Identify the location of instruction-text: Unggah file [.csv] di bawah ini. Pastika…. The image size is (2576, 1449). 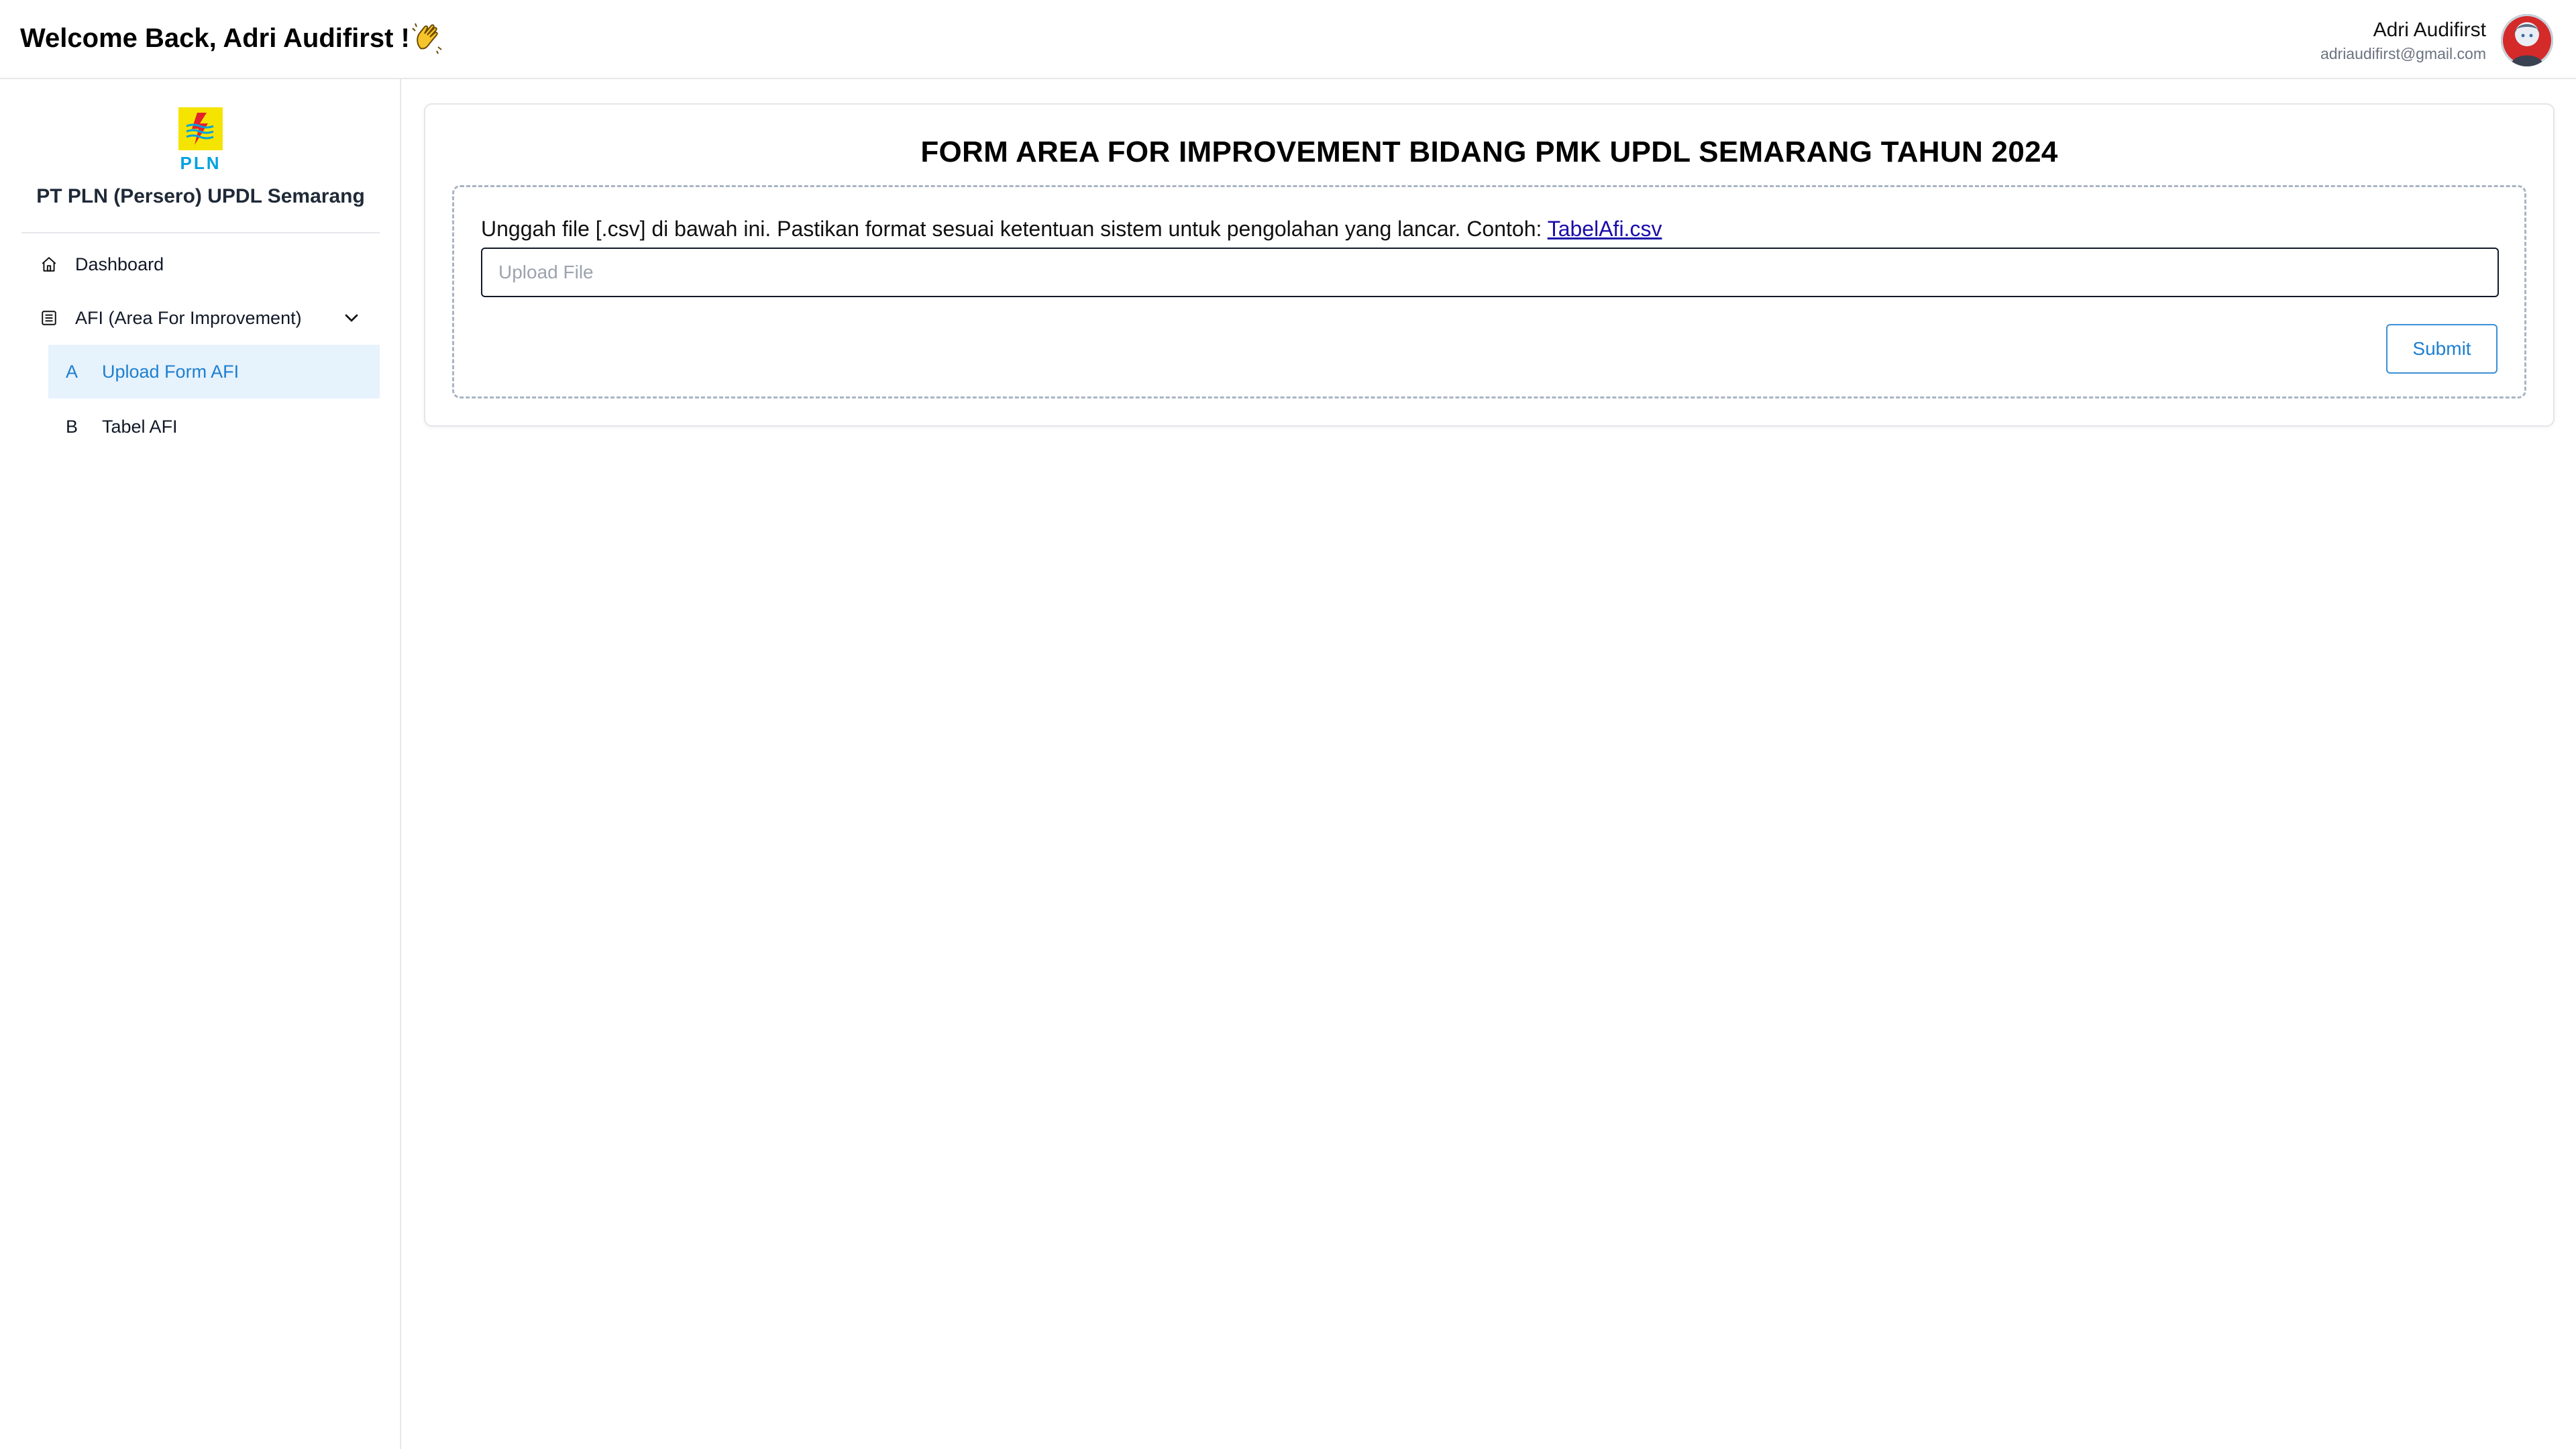
(1014, 229).